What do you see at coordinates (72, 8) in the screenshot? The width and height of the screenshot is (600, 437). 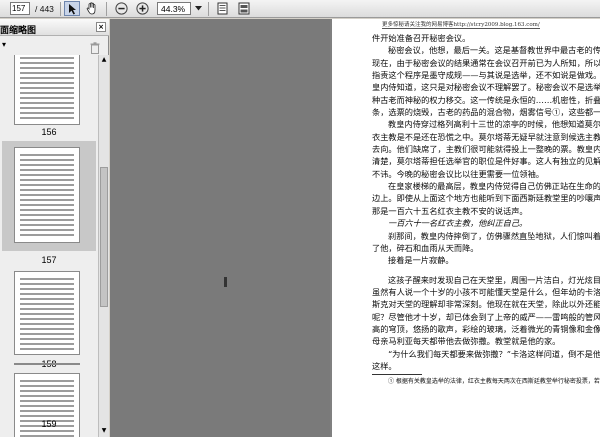 I see `select-arrow-icon` at bounding box center [72, 8].